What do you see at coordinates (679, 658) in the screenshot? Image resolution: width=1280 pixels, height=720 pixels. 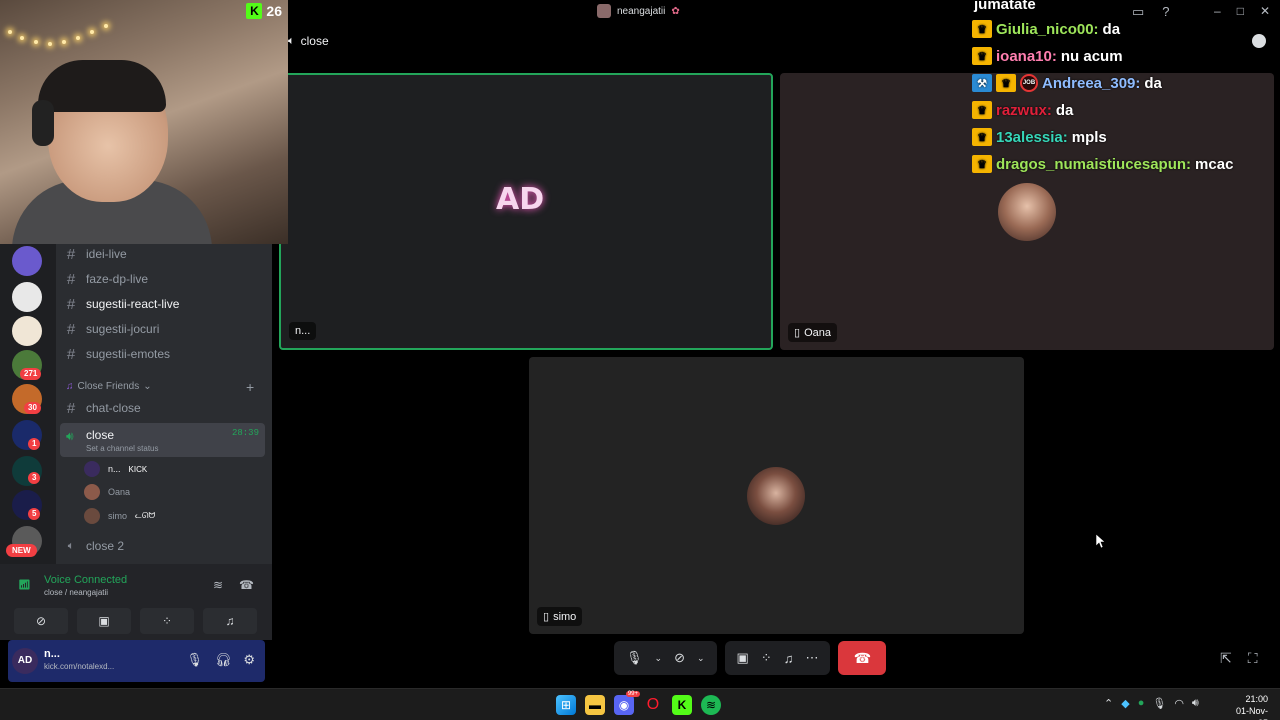 I see `camera-off-icon: ⊘` at bounding box center [679, 658].